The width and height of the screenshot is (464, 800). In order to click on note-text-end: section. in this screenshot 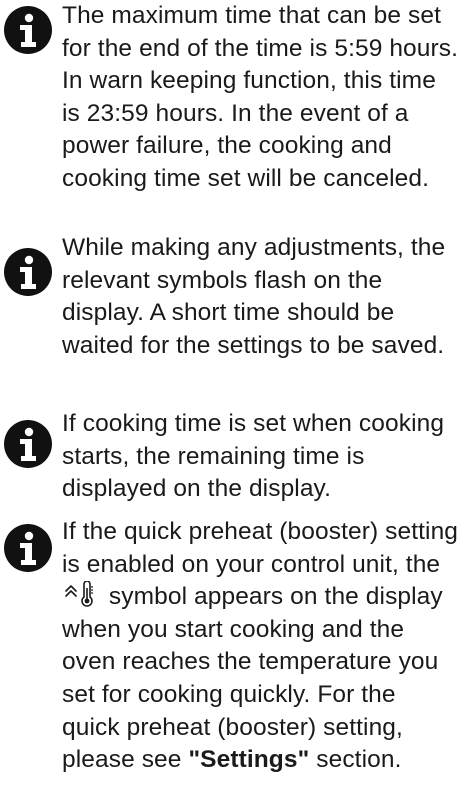, I will do `click(359, 760)`.